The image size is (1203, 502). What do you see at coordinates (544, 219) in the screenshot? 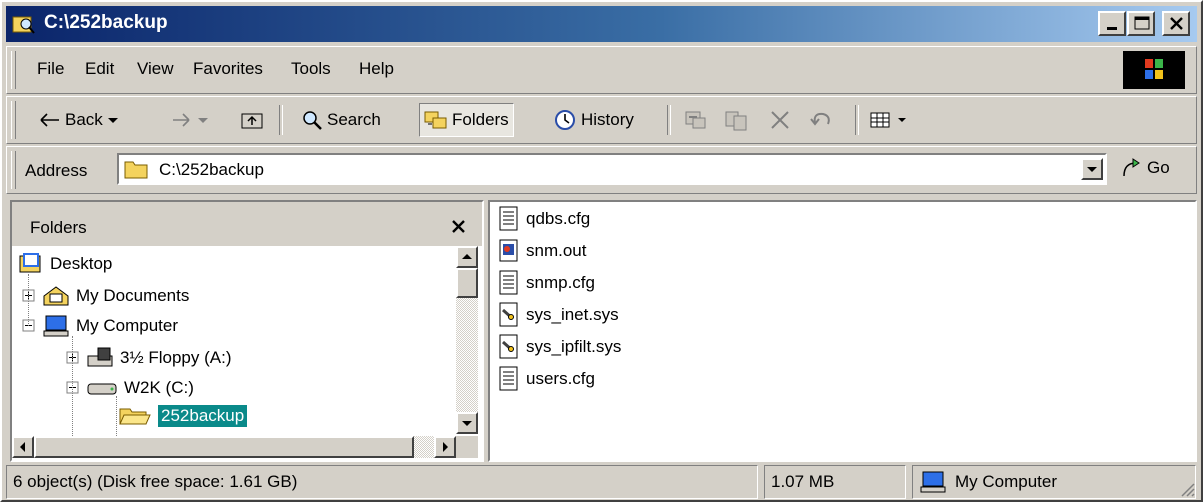
I see `file-item-qdbs: qdbs.cfg` at bounding box center [544, 219].